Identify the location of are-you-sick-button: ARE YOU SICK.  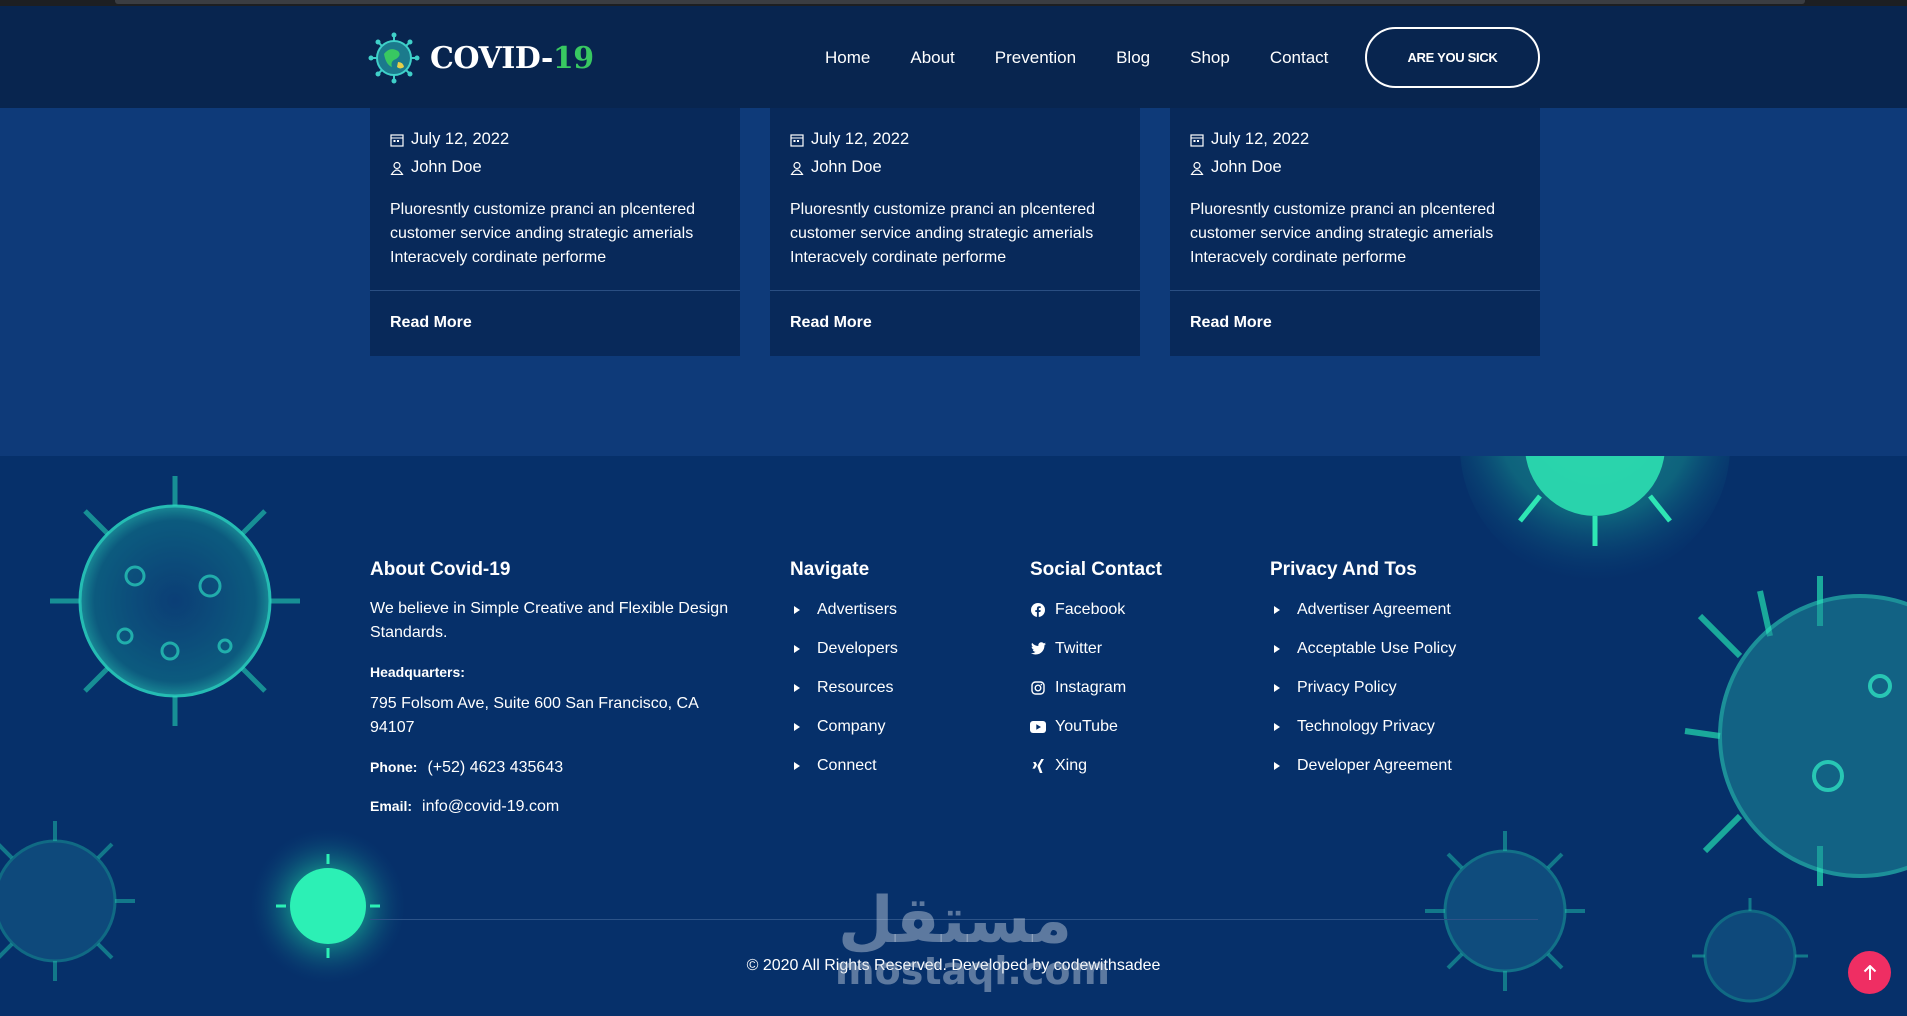
(1452, 57).